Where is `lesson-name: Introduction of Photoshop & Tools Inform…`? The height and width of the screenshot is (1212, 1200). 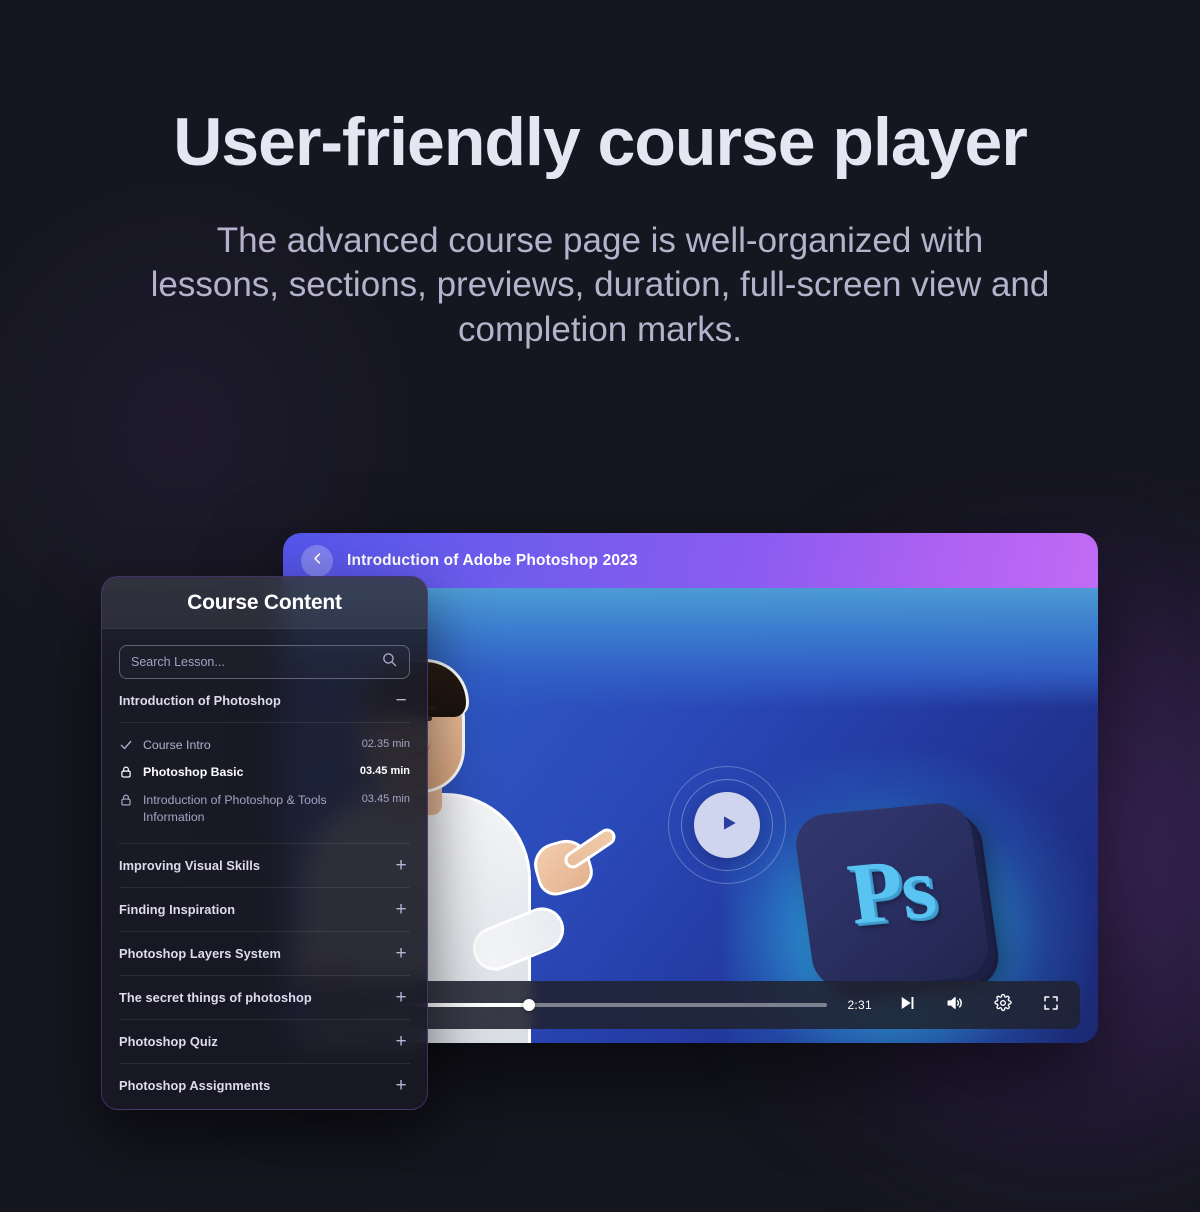 lesson-name: Introduction of Photoshop & Tools Inform… is located at coordinates (235, 808).